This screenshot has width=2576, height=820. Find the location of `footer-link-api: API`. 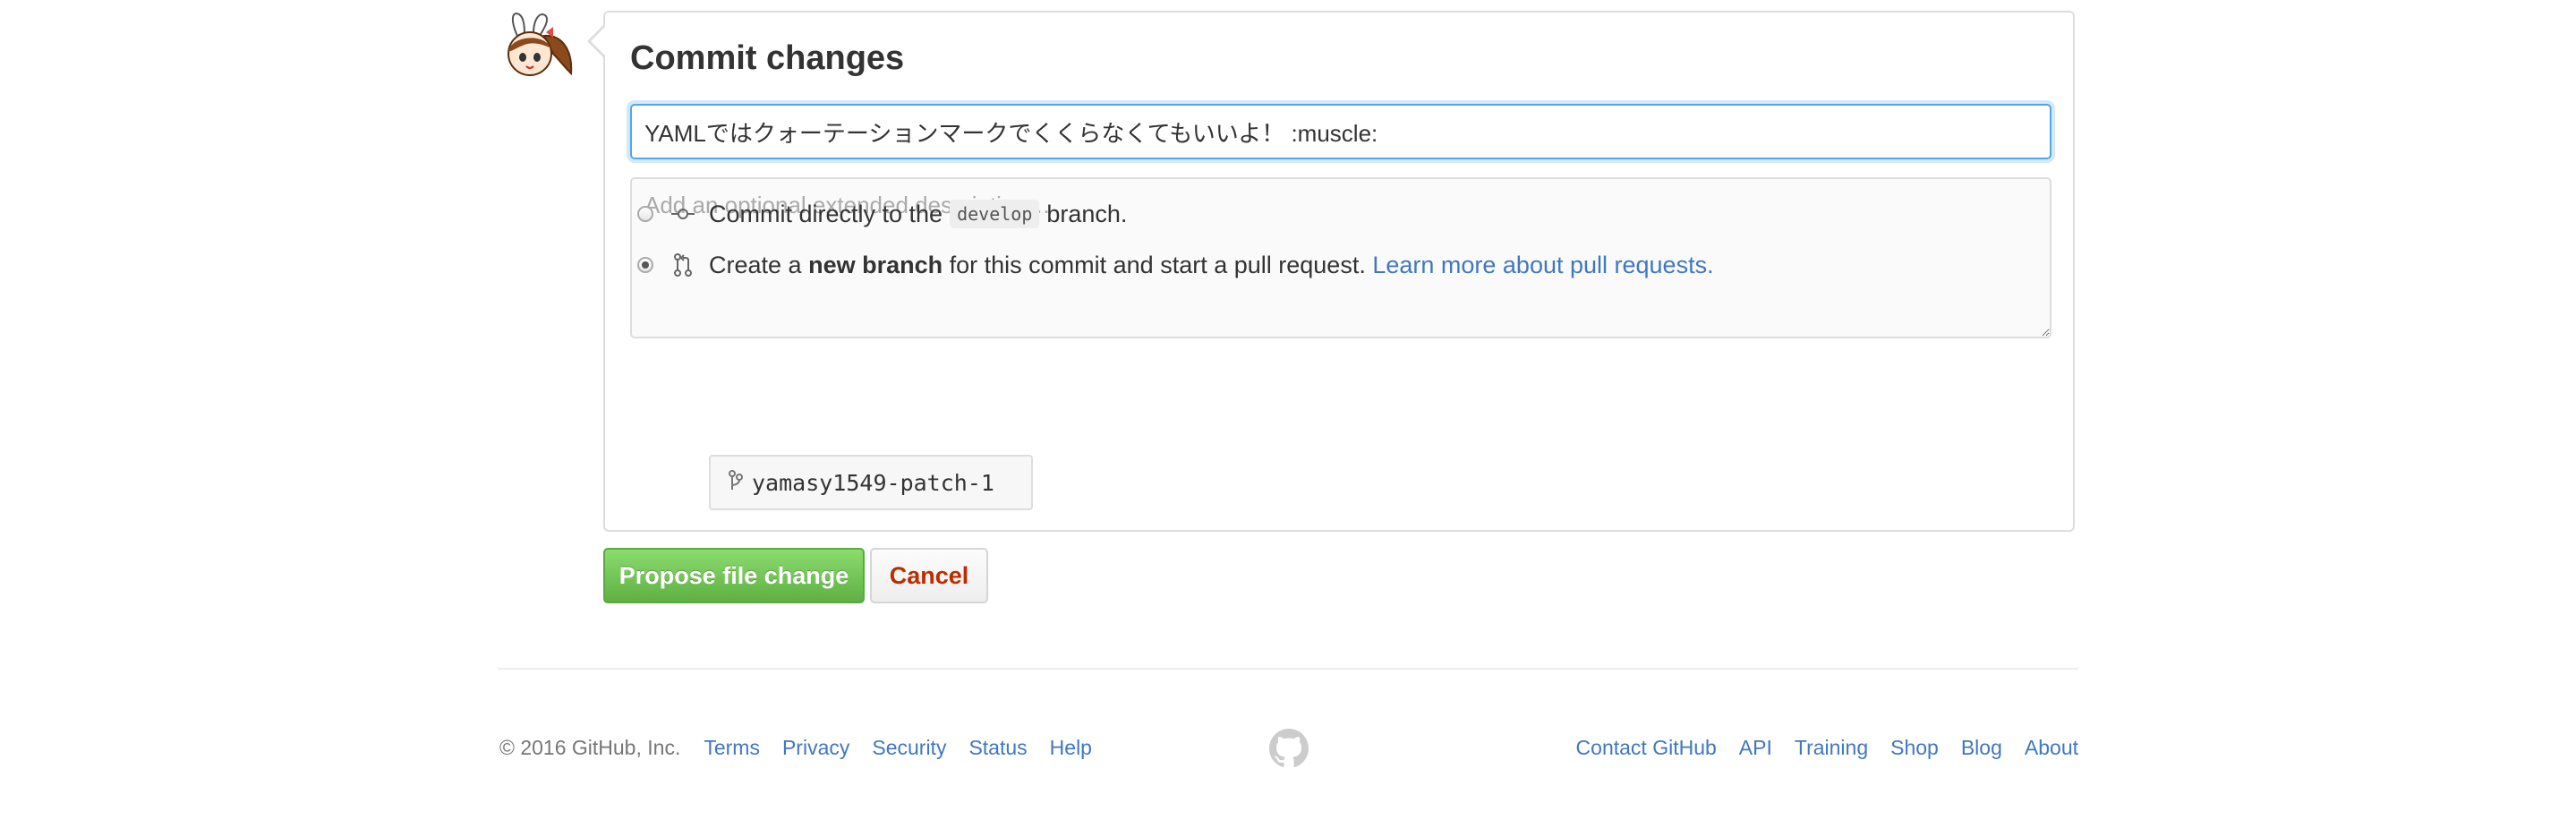

footer-link-api: API is located at coordinates (1755, 748).